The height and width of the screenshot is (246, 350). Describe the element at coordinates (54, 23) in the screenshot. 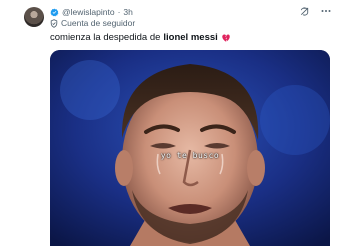

I see `shield-icon` at that location.